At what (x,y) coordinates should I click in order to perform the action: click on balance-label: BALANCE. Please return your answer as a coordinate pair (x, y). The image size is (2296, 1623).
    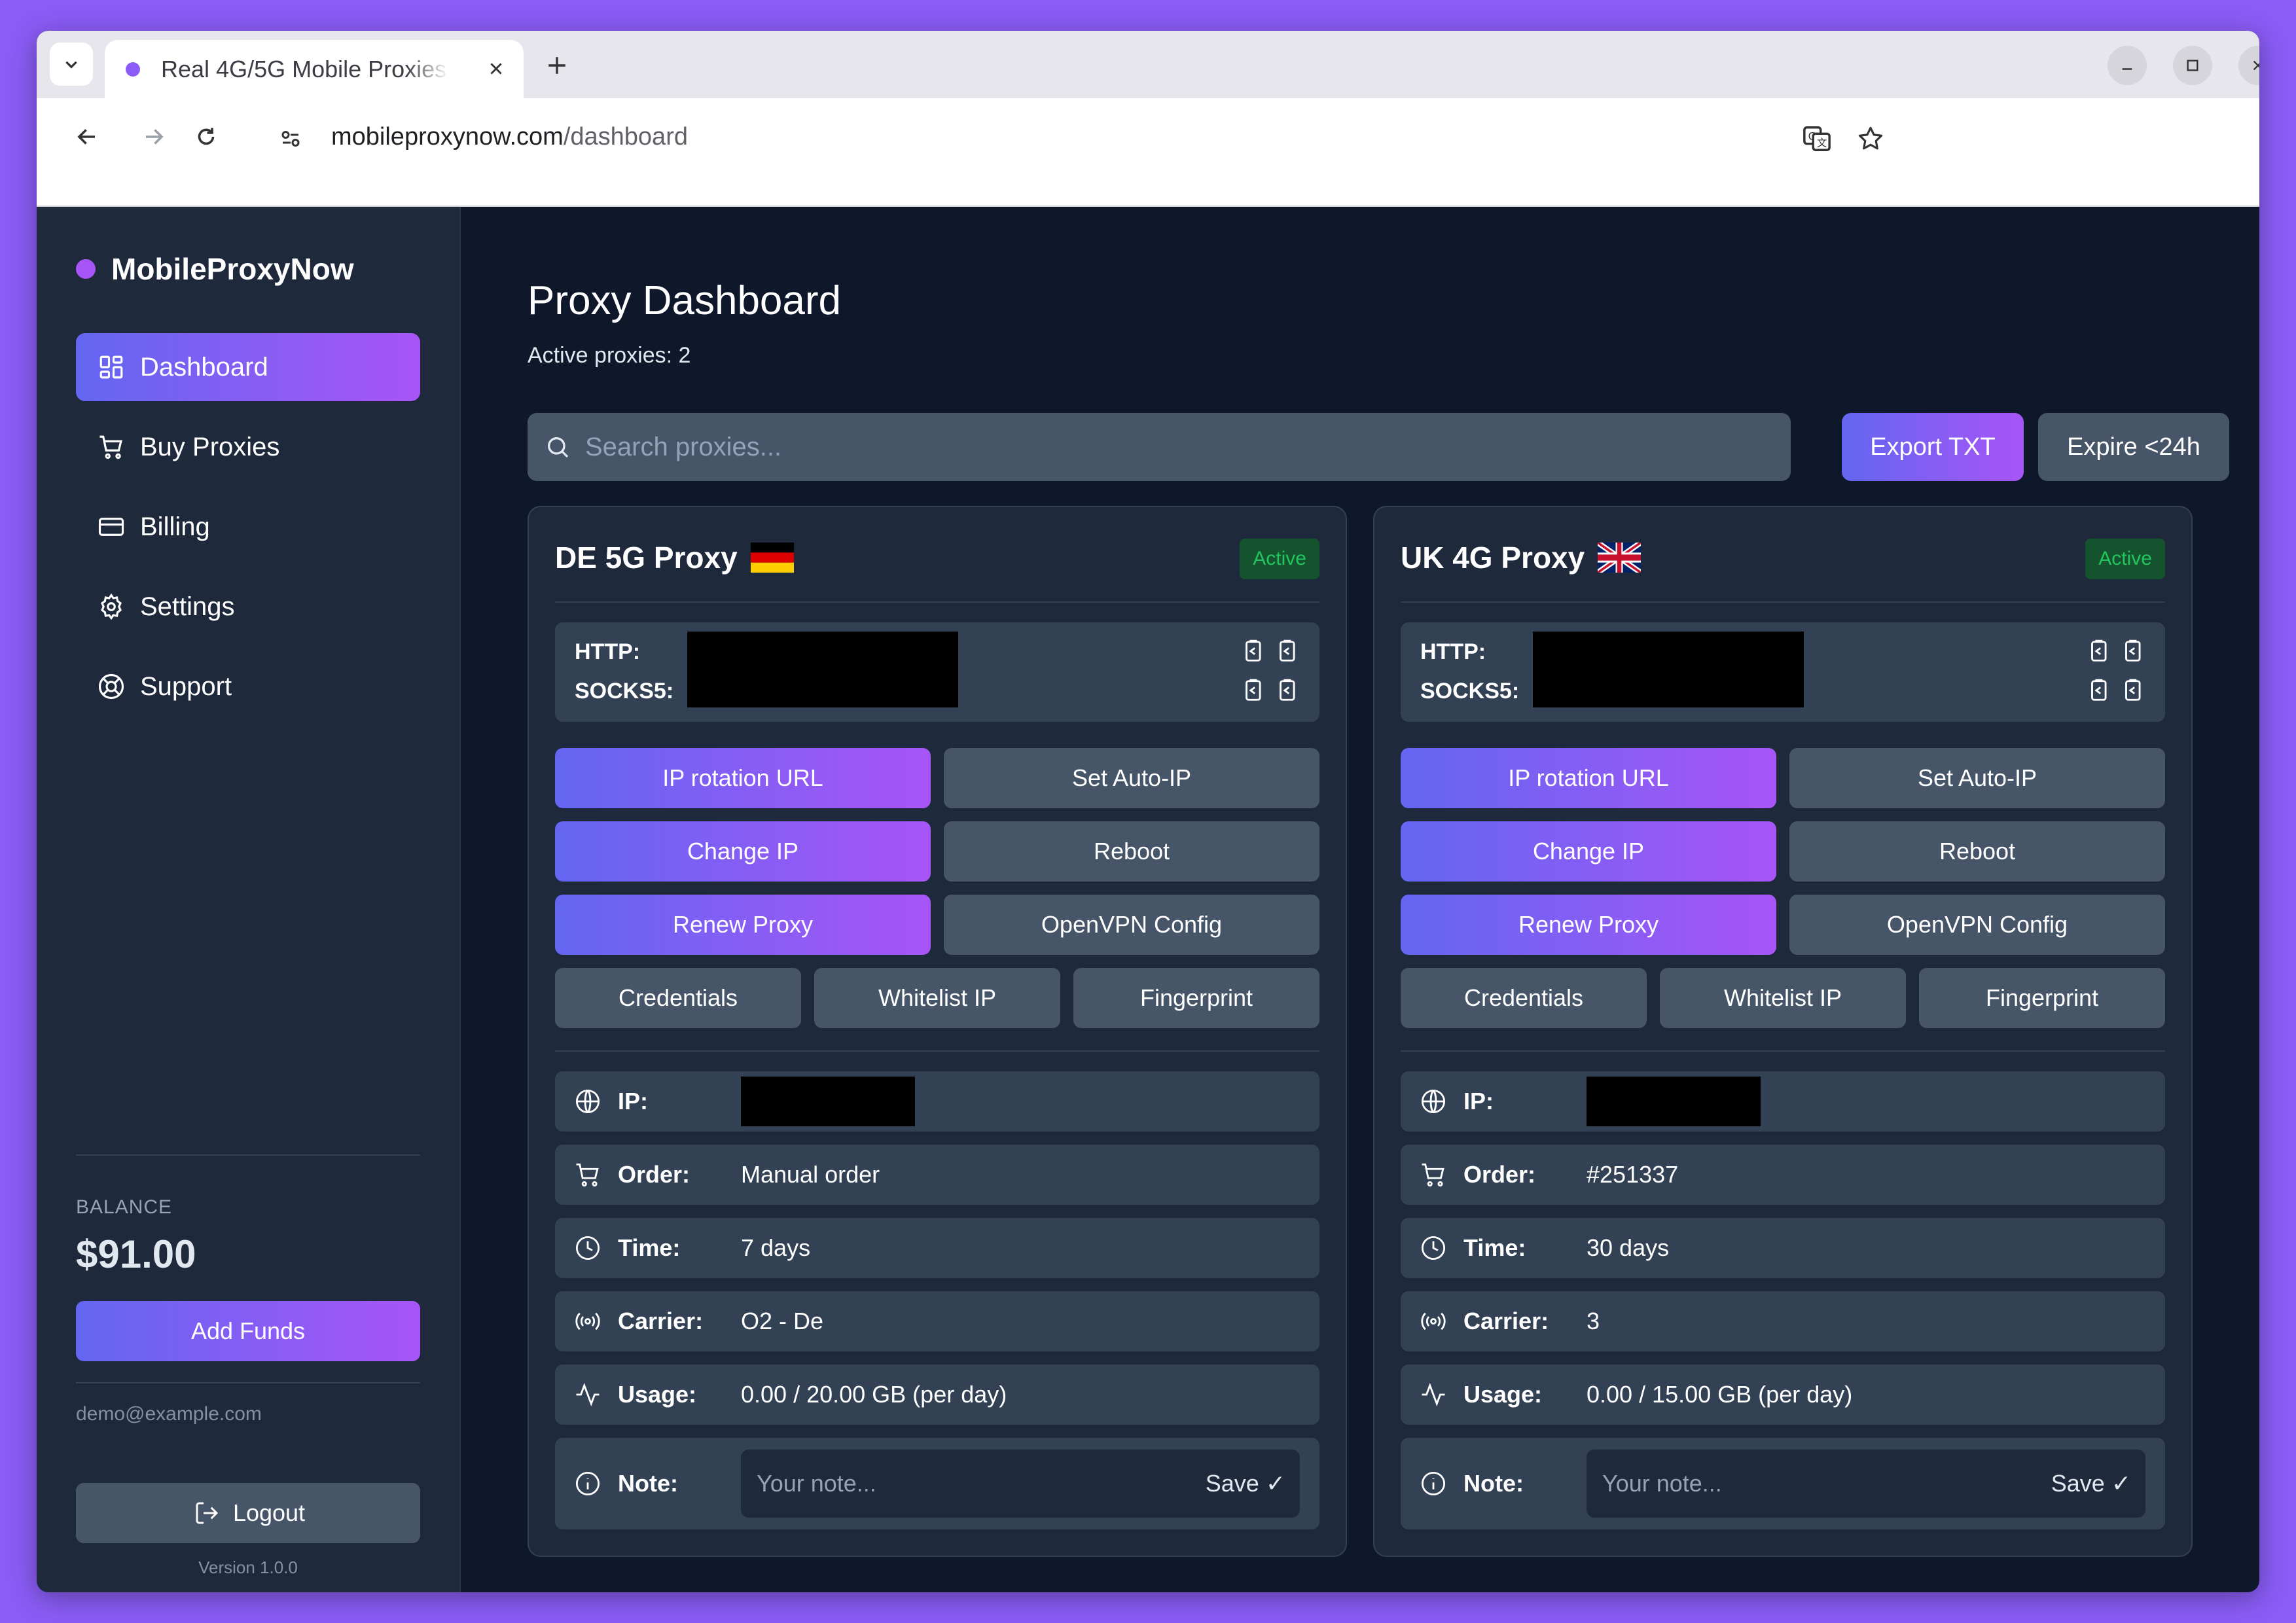
    Looking at the image, I should click on (124, 1207).